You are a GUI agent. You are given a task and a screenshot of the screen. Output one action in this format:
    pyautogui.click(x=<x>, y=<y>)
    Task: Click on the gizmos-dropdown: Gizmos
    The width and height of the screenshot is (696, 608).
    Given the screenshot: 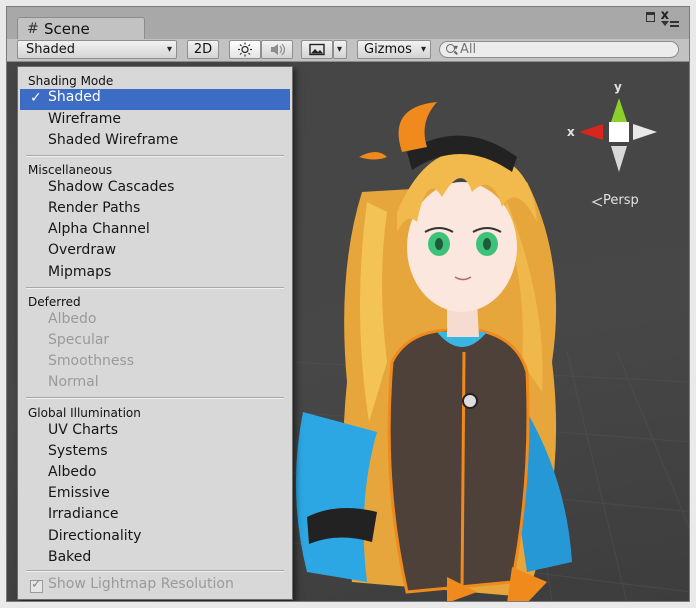 What is the action you would take?
    pyautogui.click(x=394, y=49)
    